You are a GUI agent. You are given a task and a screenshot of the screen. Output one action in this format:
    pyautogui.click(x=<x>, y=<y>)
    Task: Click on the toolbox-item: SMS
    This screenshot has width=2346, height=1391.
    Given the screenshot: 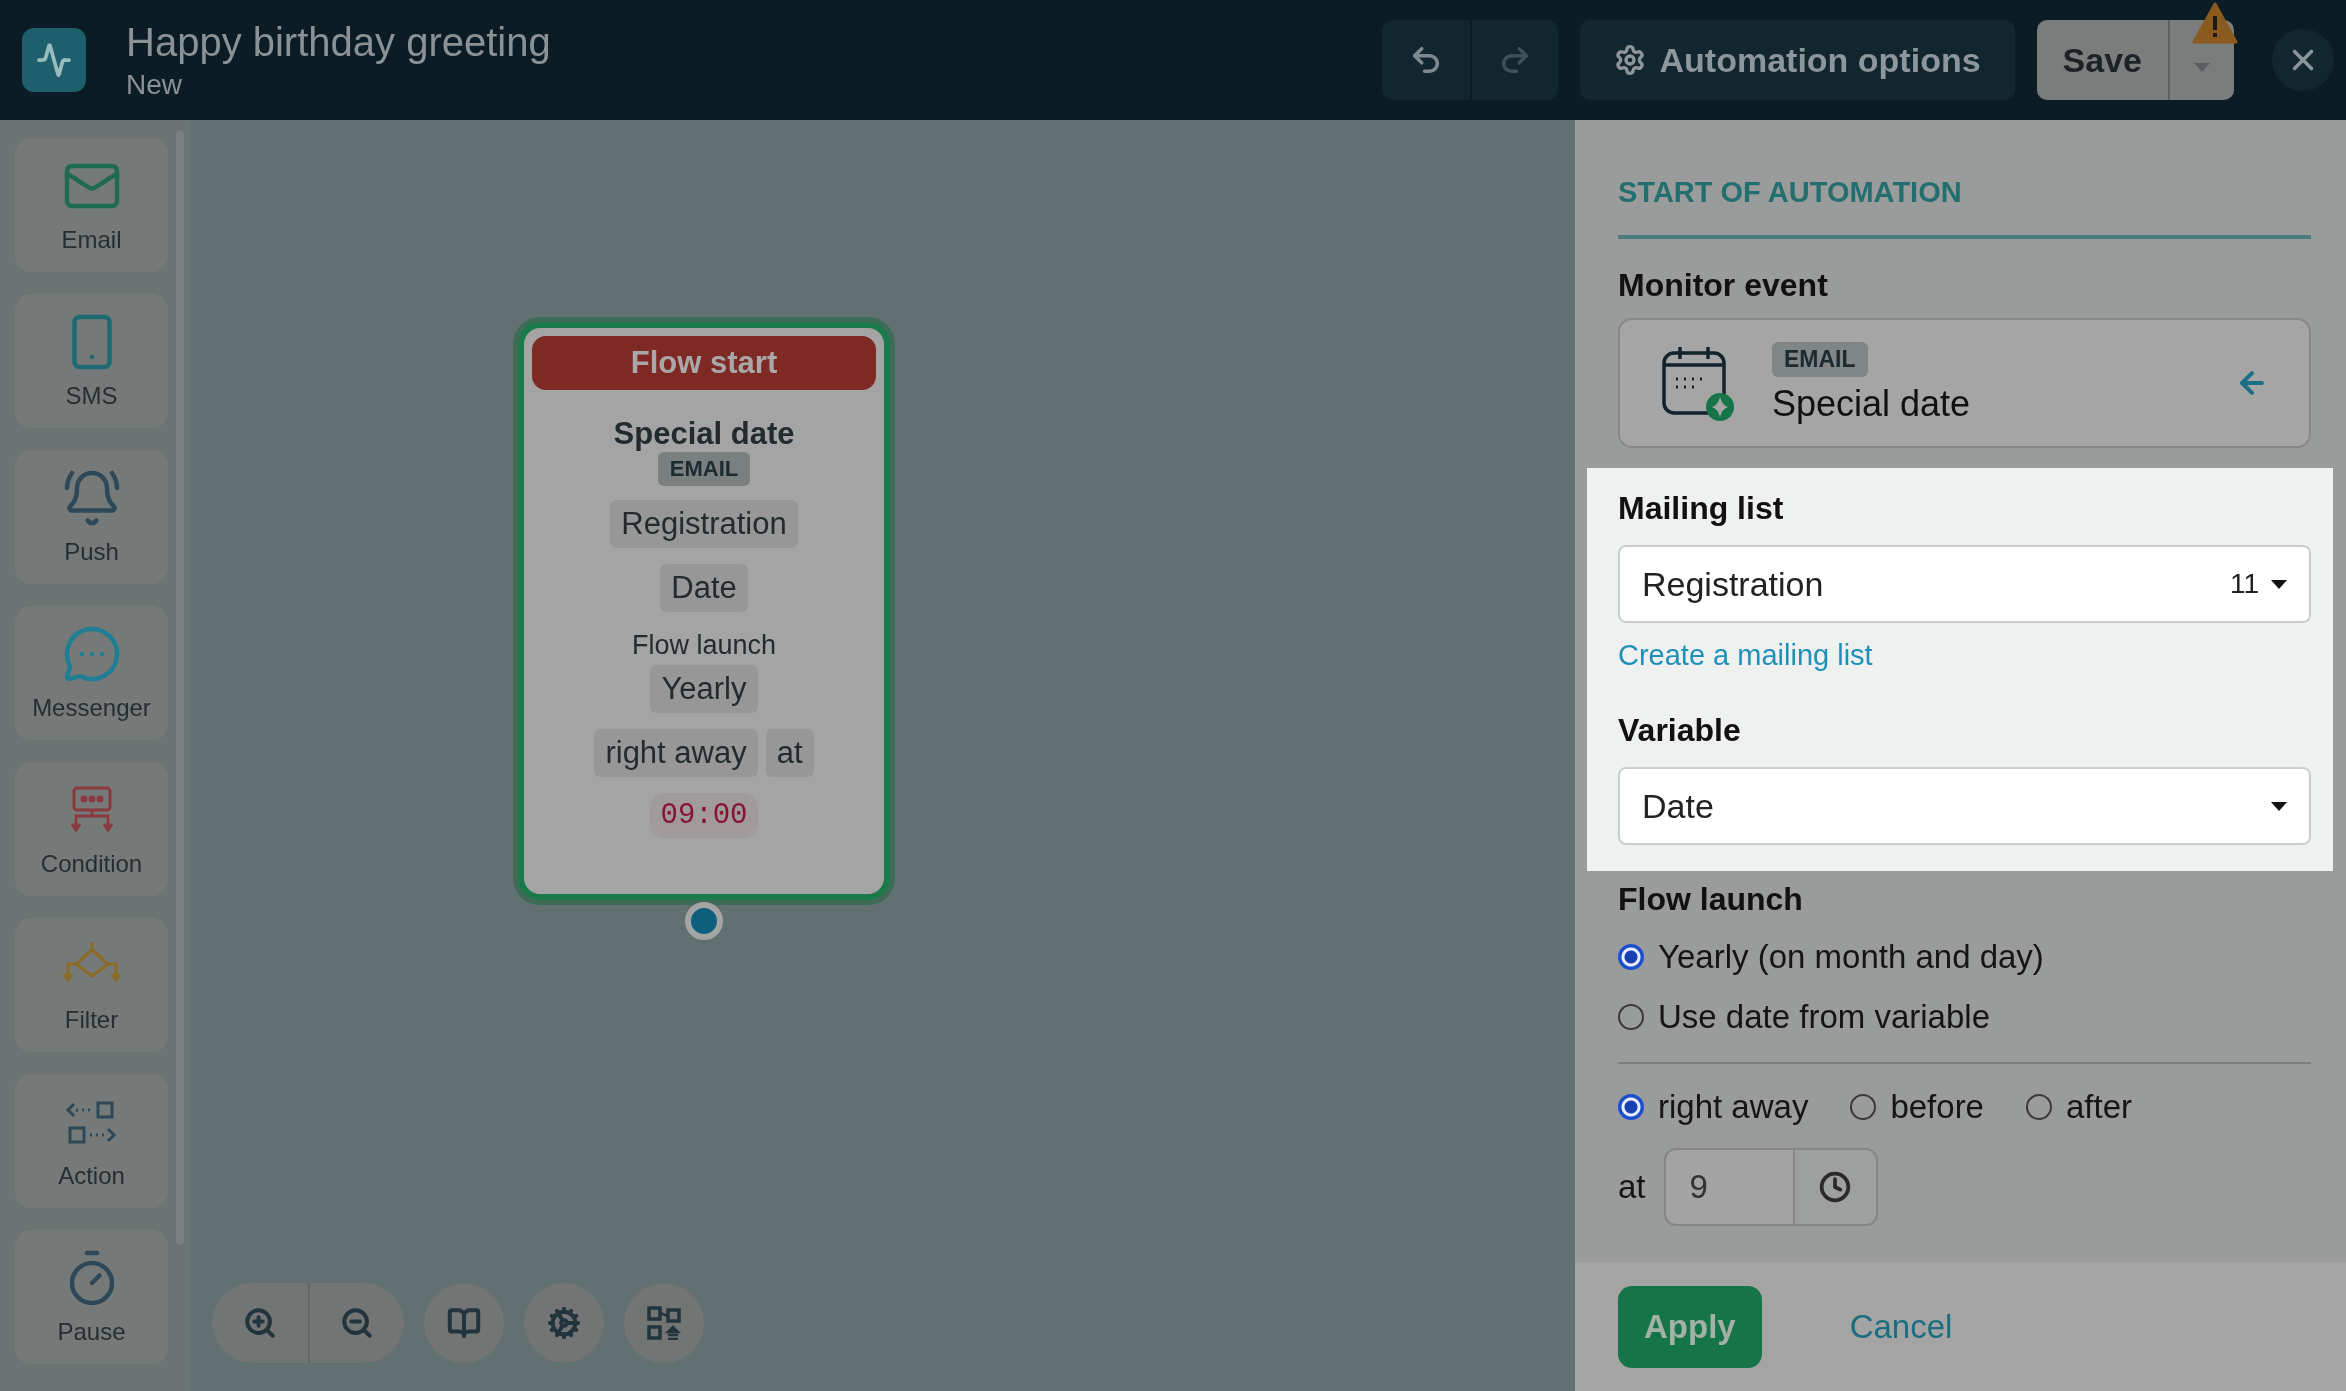 What is the action you would take?
    pyautogui.click(x=91, y=361)
    